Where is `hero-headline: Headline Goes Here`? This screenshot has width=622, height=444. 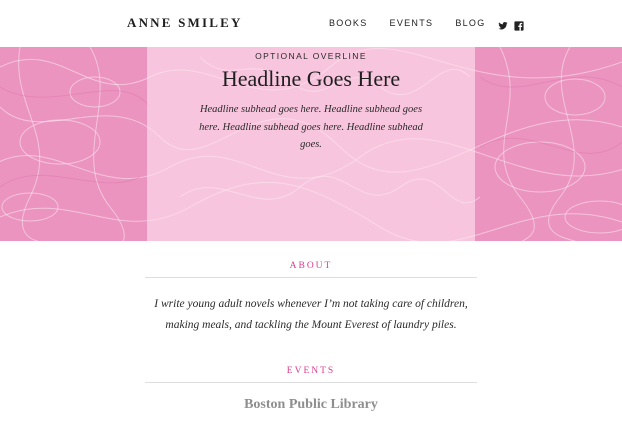
hero-headline: Headline Goes Here is located at coordinates (311, 78).